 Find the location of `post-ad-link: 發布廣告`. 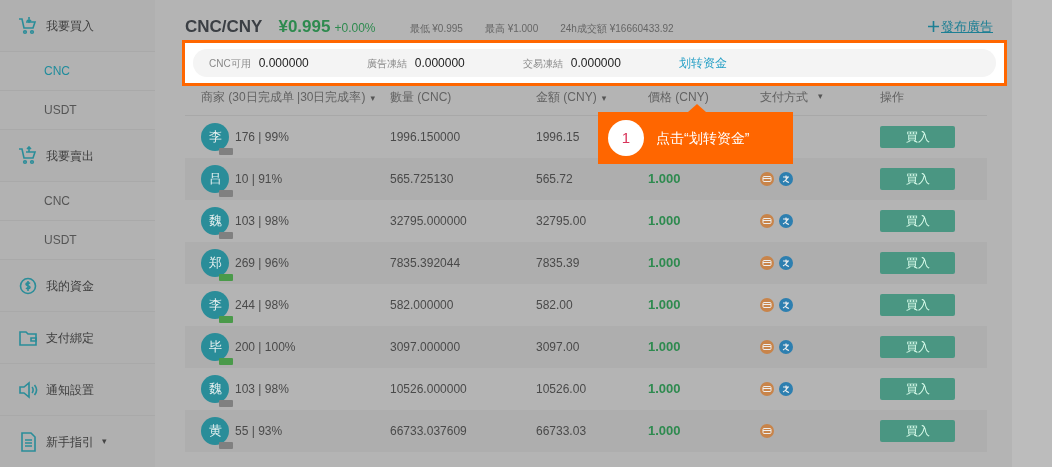

post-ad-link: 發布廣告 is located at coordinates (960, 26).